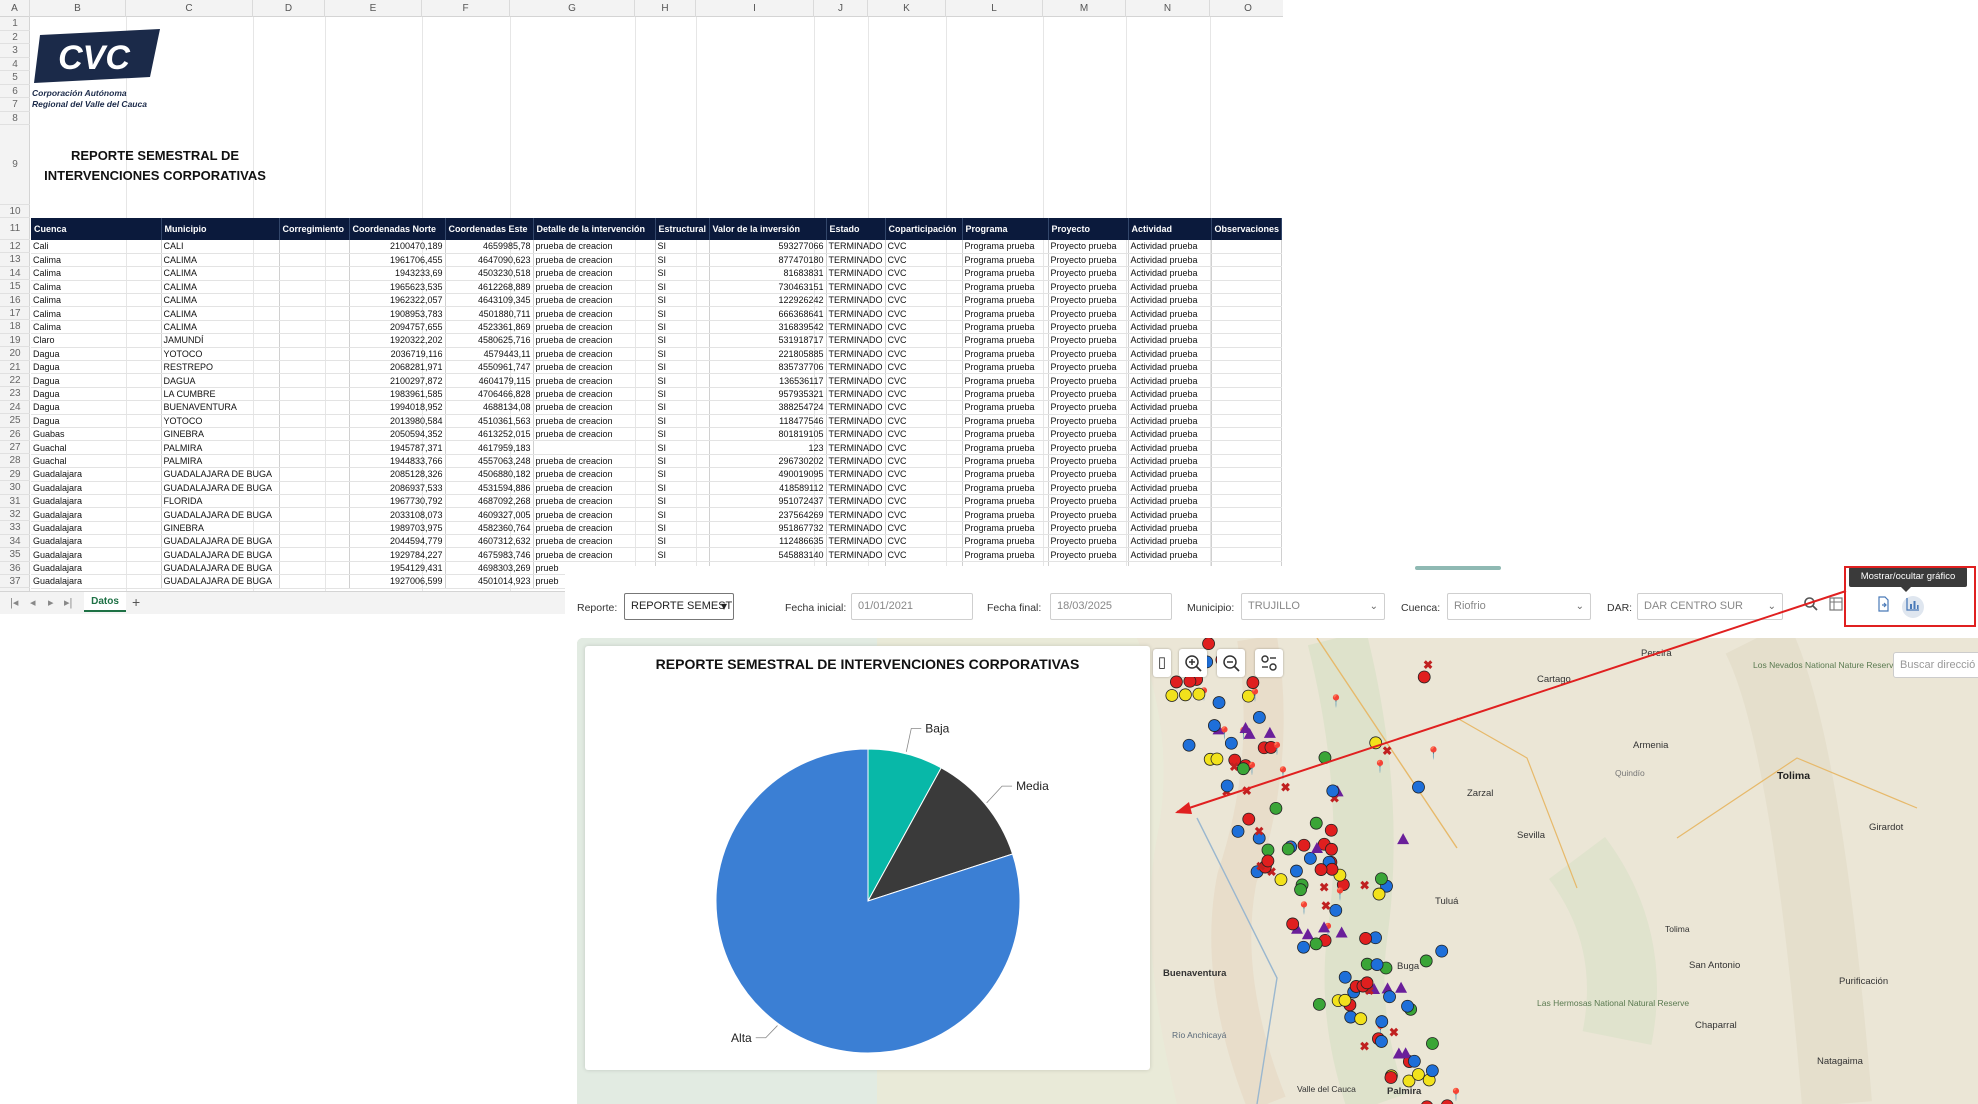 The width and height of the screenshot is (1978, 1104). Describe the element at coordinates (96, 247) in the screenshot. I see `table-cell: Cali` at that location.